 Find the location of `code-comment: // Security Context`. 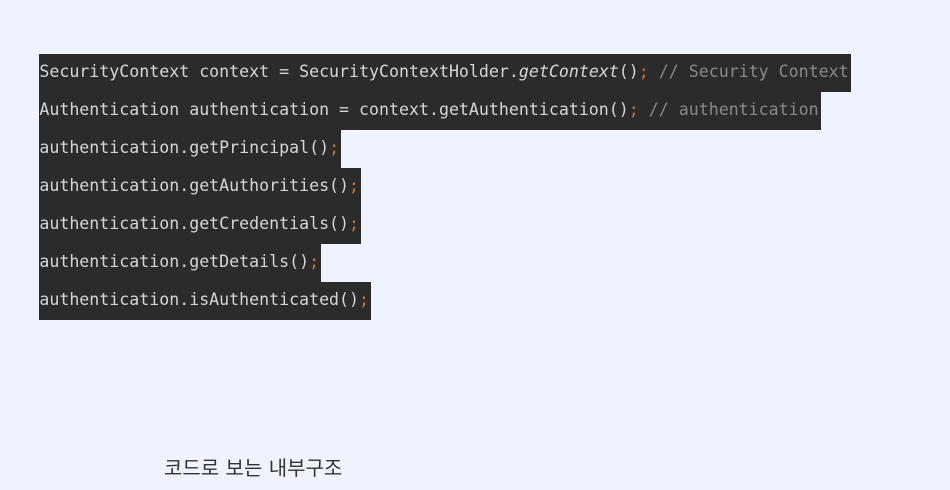

code-comment: // Security Context is located at coordinates (748, 71).